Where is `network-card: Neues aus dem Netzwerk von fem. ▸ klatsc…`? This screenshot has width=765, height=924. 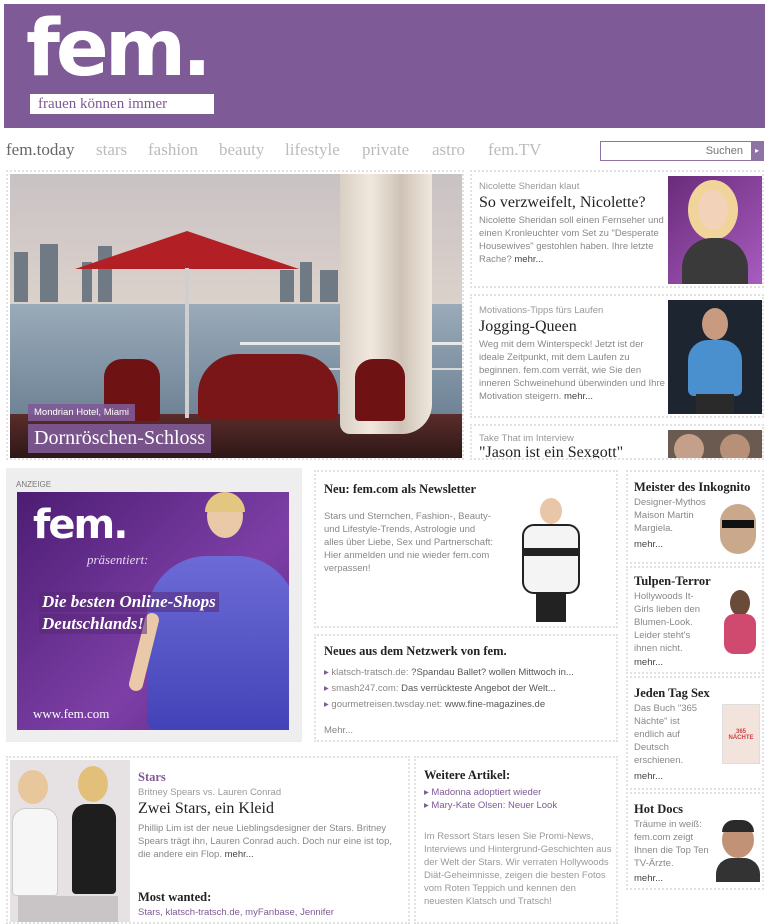 network-card: Neues aus dem Netzwerk von fem. ▸ klatsc… is located at coordinates (466, 688).